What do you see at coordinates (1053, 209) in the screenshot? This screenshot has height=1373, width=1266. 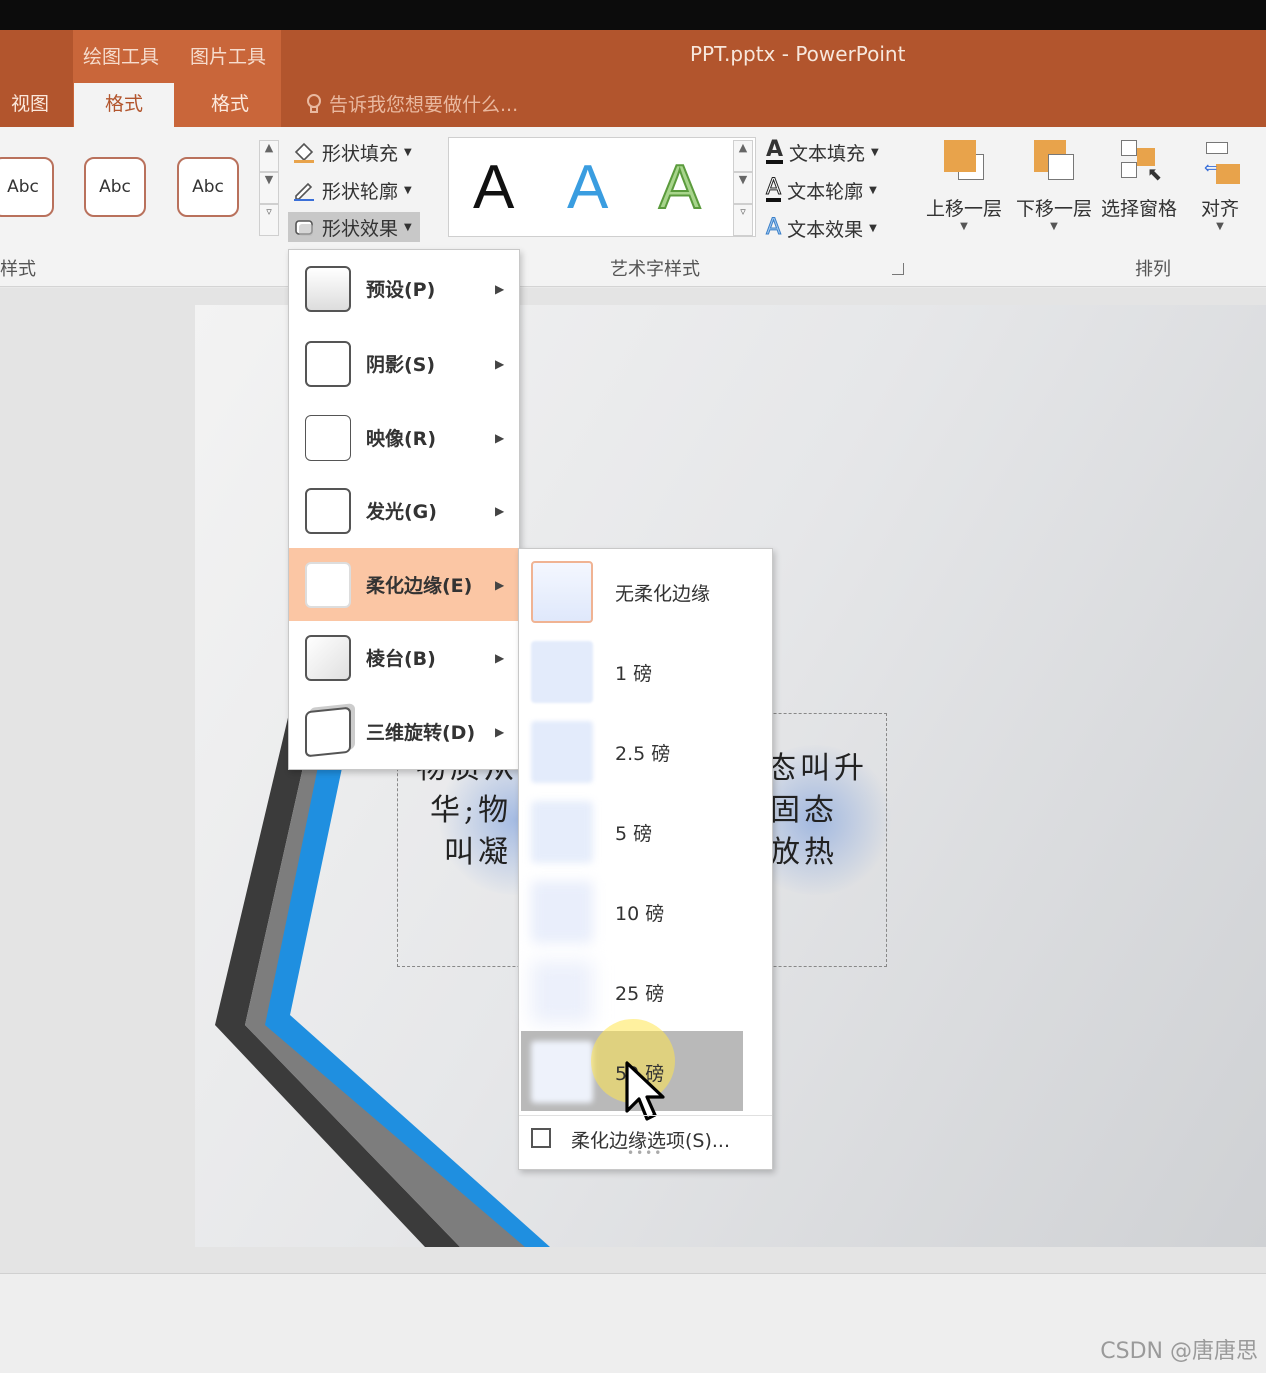 I see `send-backward-label: 下移一层` at bounding box center [1053, 209].